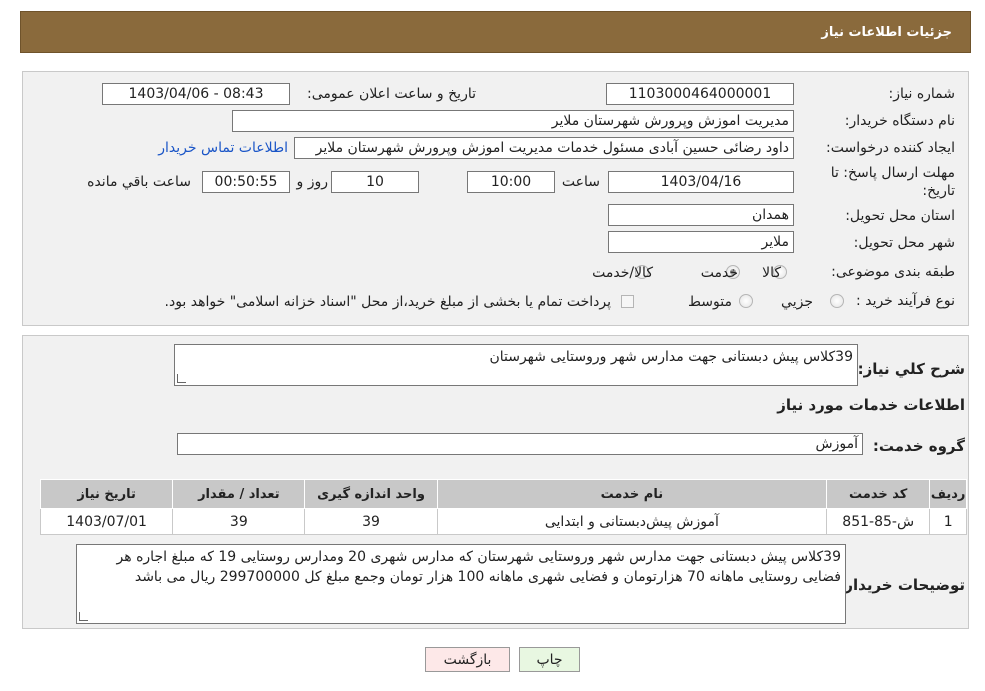  Describe the element at coordinates (239, 521) in the screenshot. I see `cell-quantity: 39` at that location.